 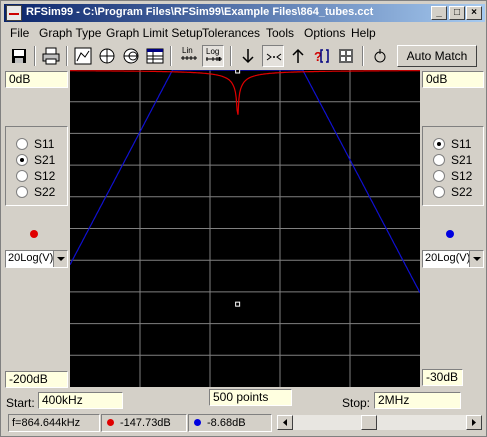 What do you see at coordinates (450, 234) in the screenshot?
I see `right-trace-color-dot` at bounding box center [450, 234].